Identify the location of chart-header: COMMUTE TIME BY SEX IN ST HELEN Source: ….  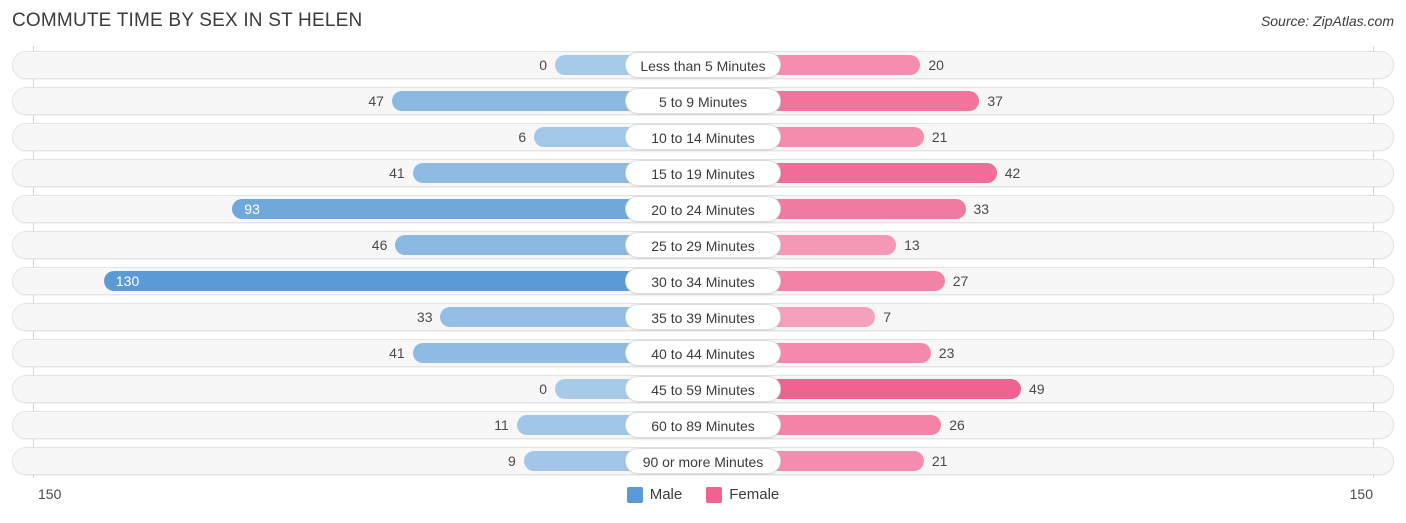
(703, 23).